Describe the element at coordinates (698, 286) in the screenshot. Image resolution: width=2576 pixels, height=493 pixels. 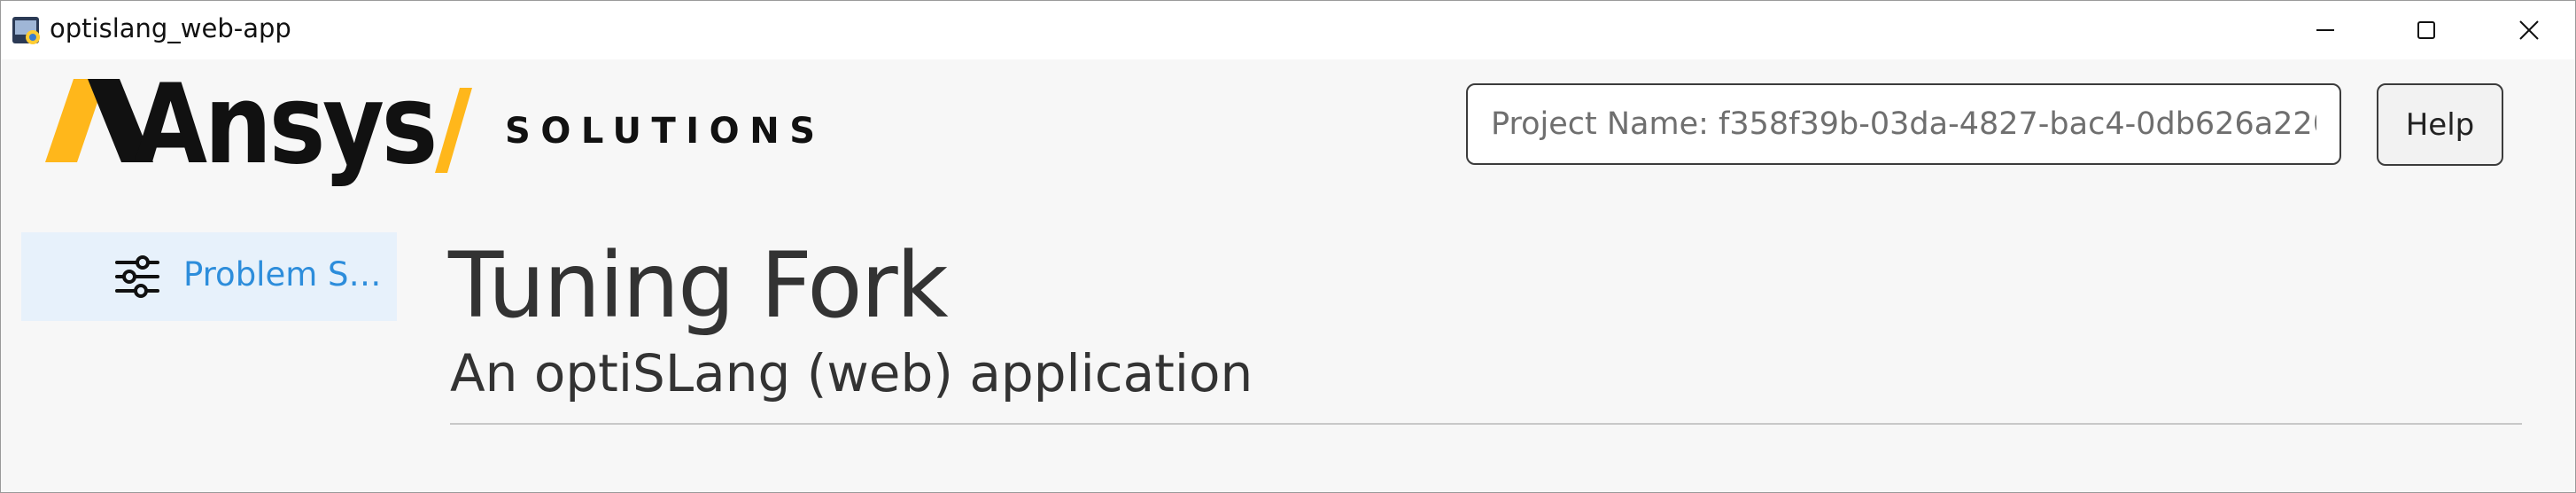
I see `page-title: Tuning Fork` at that location.